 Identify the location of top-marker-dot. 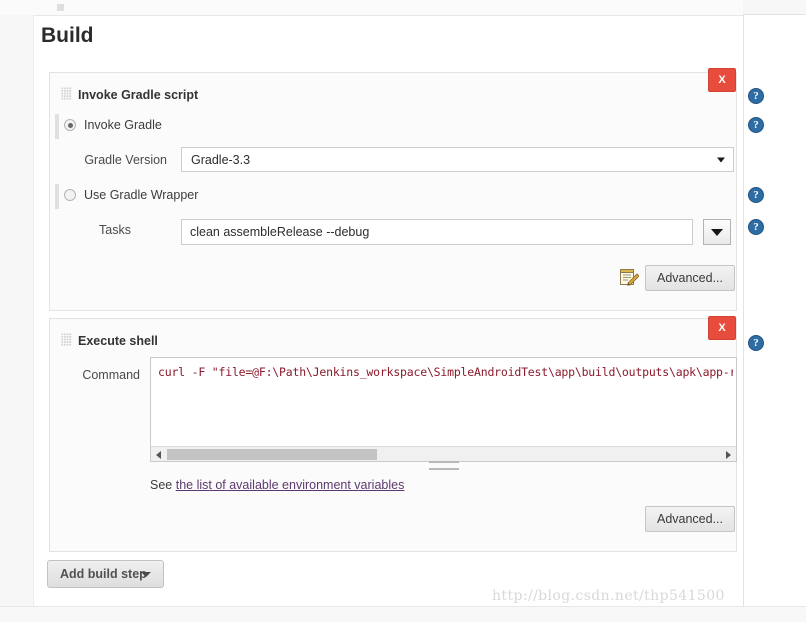
(60, 7).